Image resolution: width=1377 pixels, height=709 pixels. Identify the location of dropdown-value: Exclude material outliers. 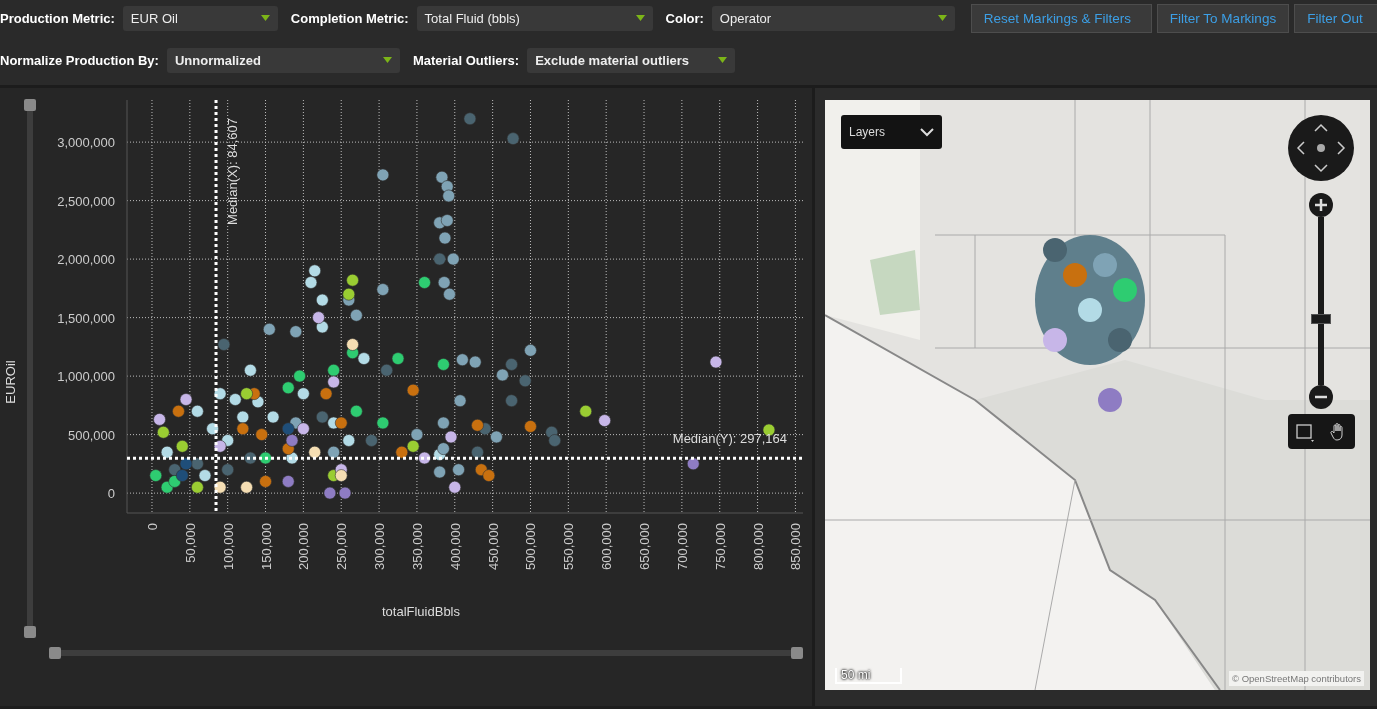
(612, 60).